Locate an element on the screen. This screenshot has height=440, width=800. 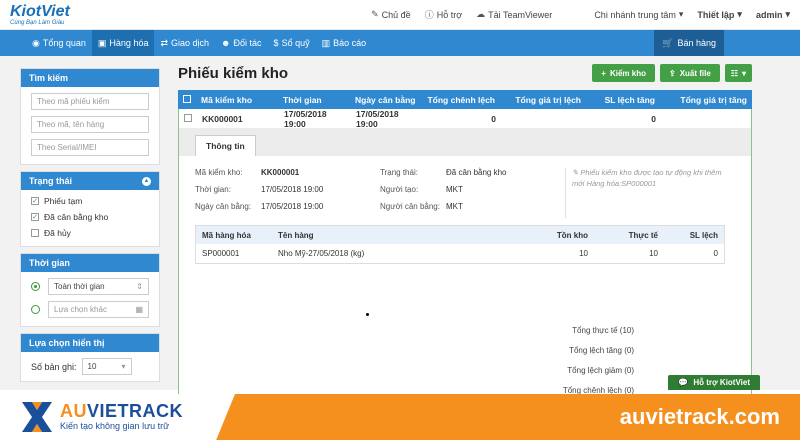
status-draft-checkbox: ✓ Phiếu tạm is located at coordinates (90, 201).